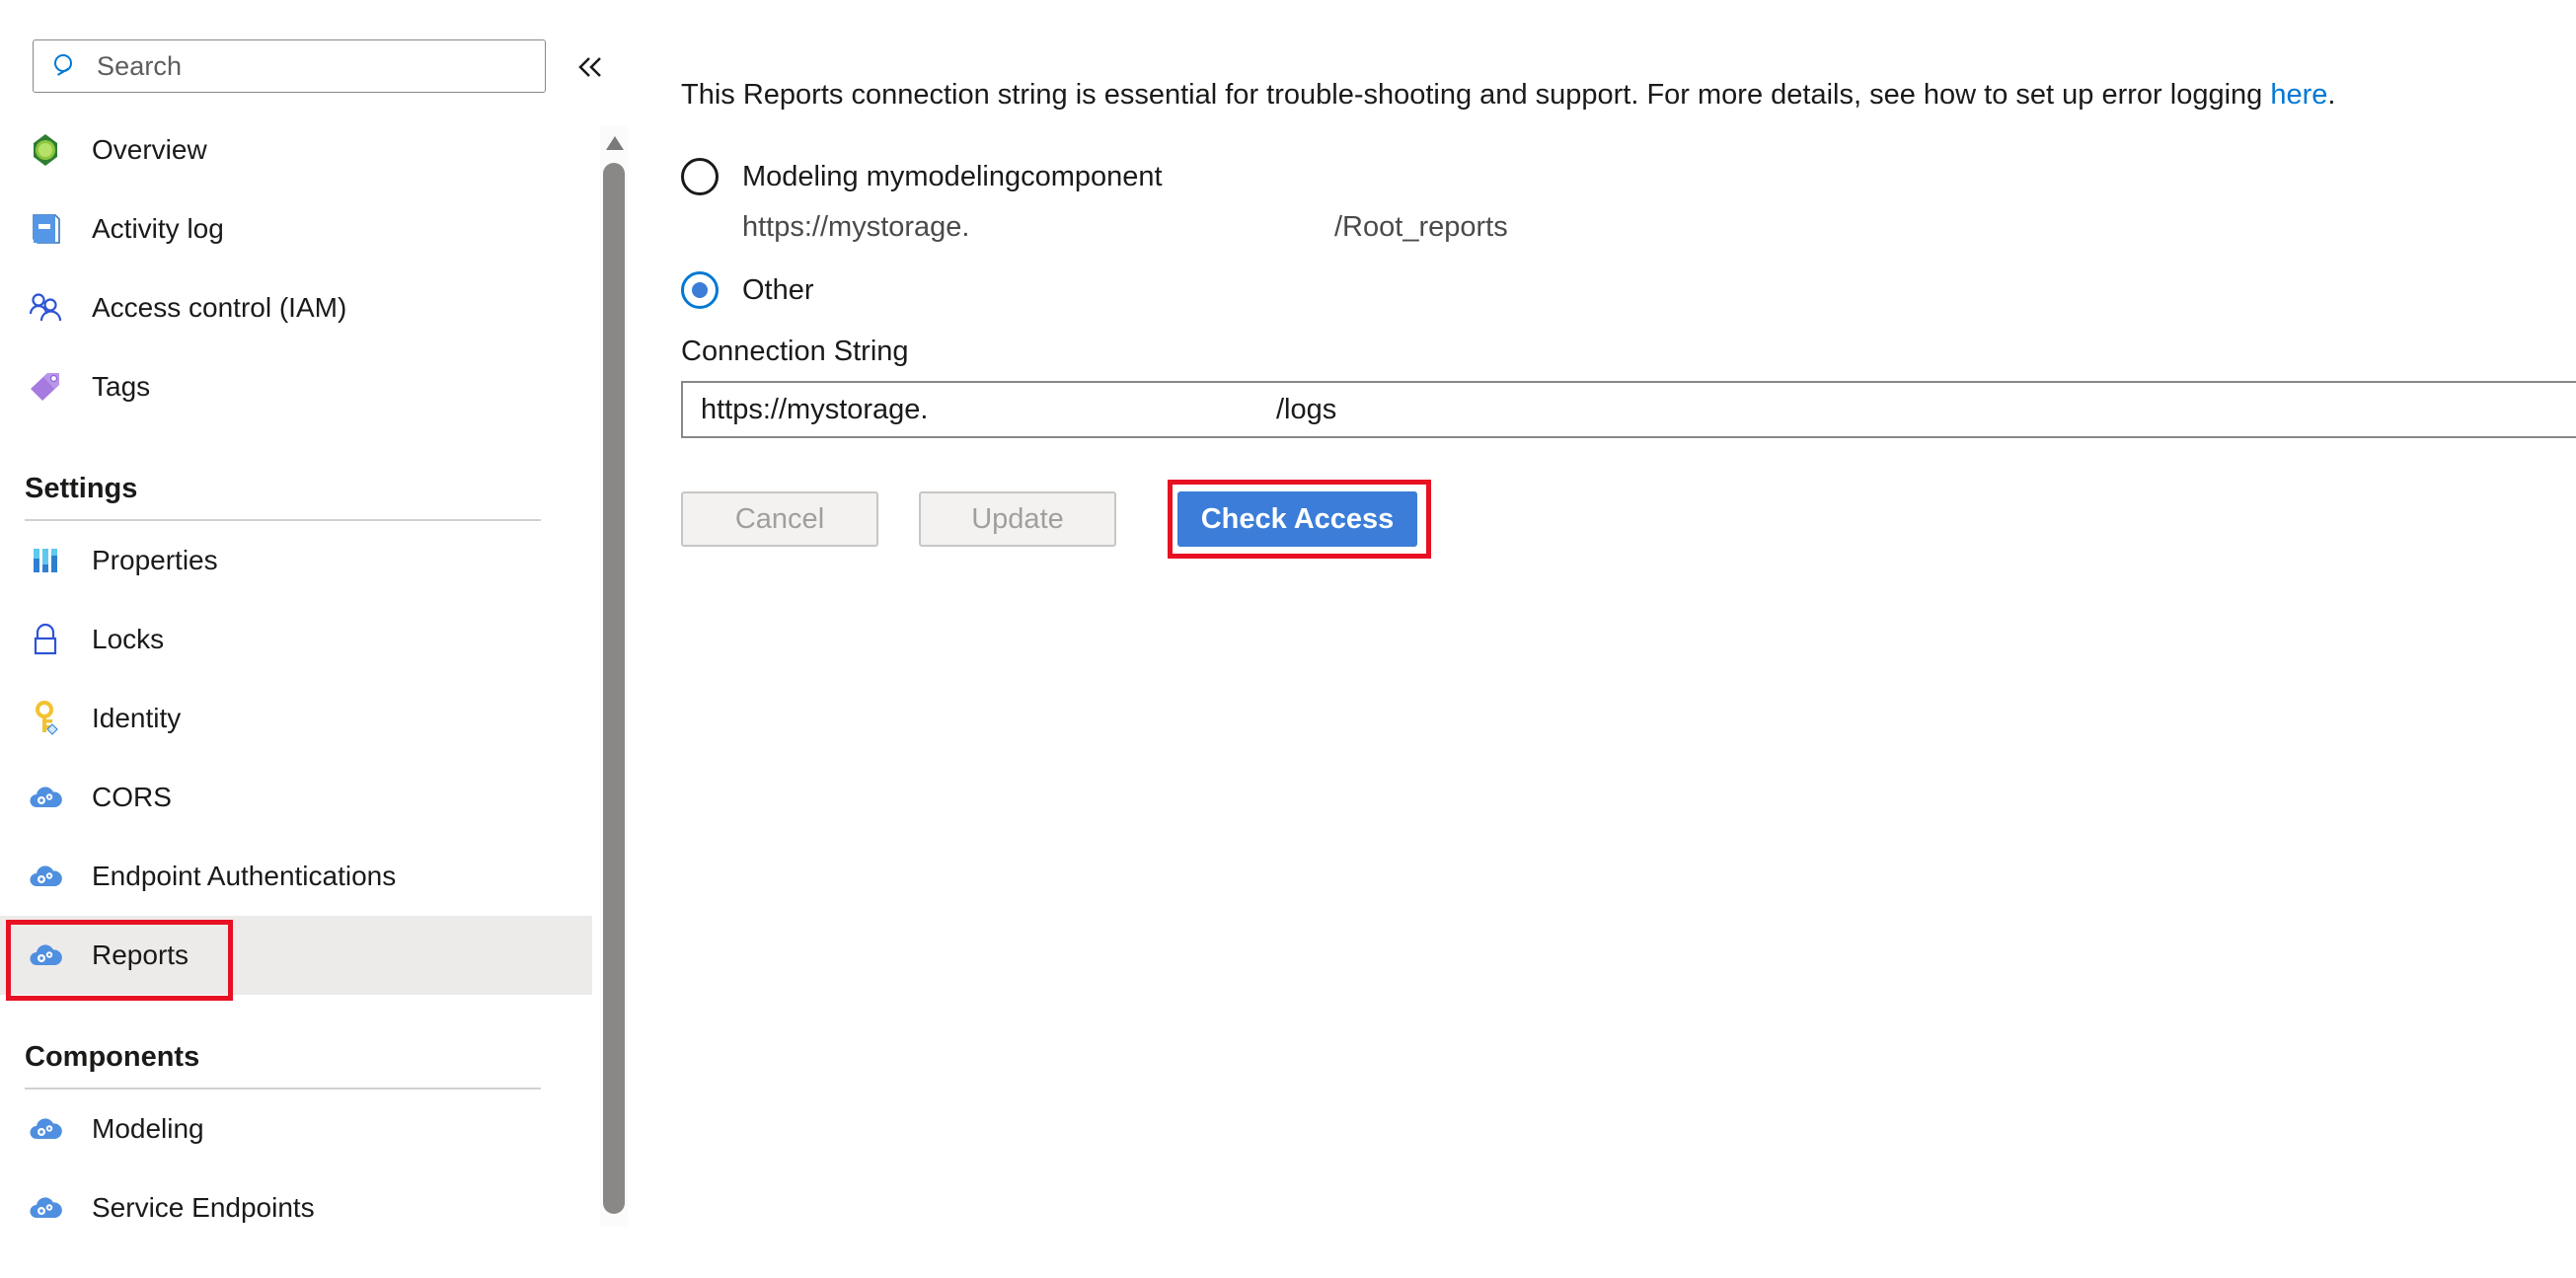 The width and height of the screenshot is (2576, 1278). Describe the element at coordinates (856, 227) in the screenshot. I see `modeling-url-left: https://mystorage.` at that location.